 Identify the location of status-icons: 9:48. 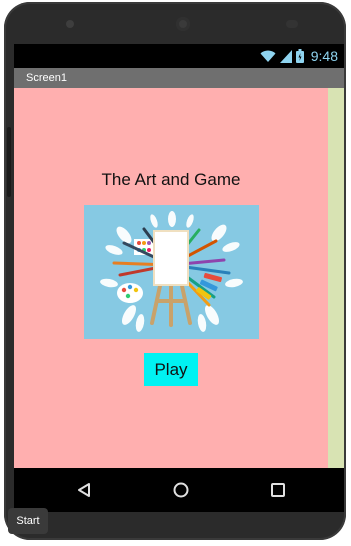
(299, 56).